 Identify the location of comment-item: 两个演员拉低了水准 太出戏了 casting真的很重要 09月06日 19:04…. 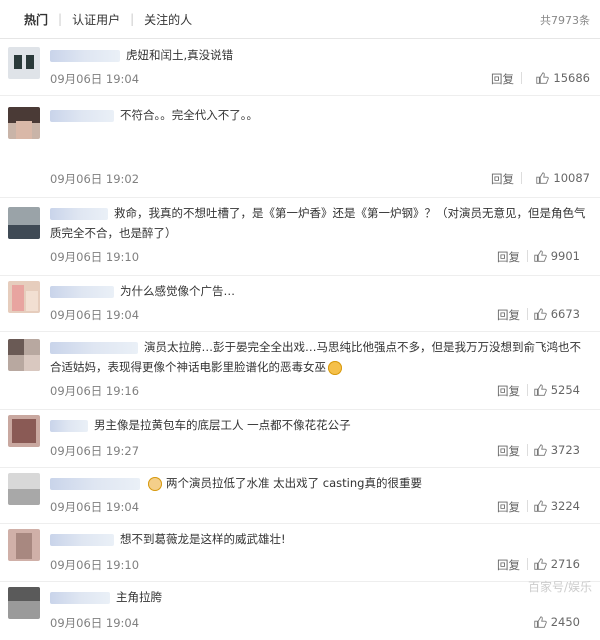
(300, 495).